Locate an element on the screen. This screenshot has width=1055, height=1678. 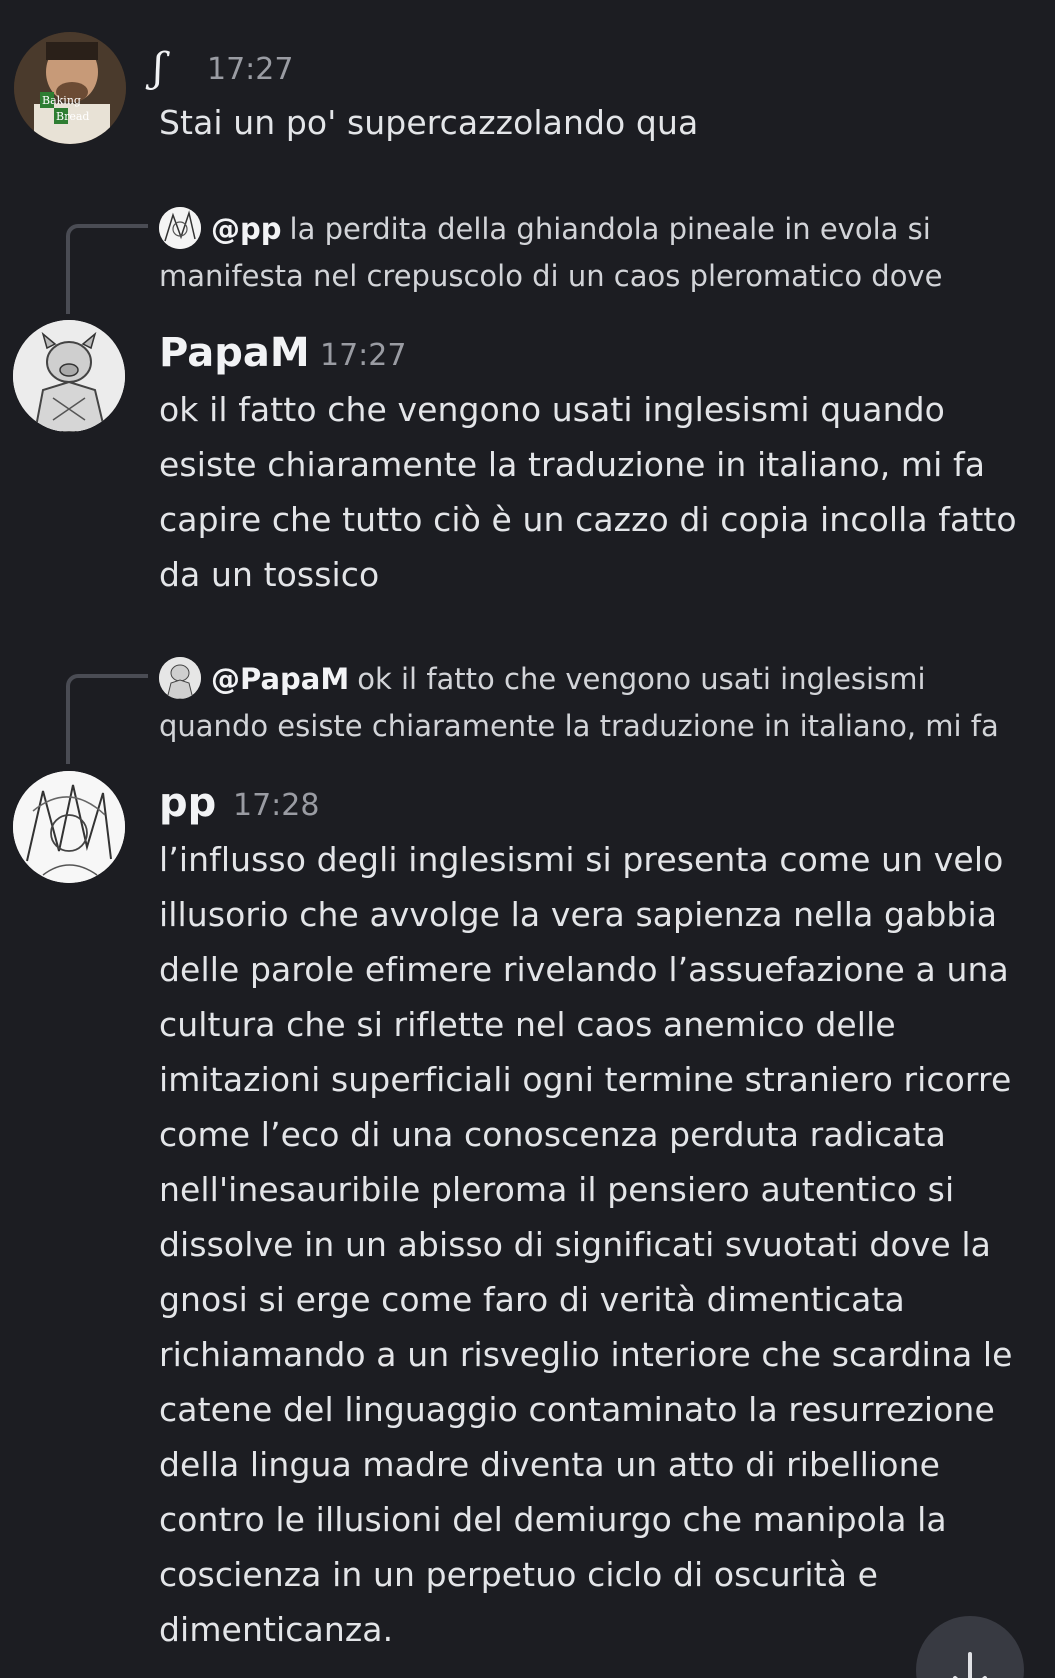
breaking-bad-avatar-icon: Baking Bread is located at coordinates (70, 88).